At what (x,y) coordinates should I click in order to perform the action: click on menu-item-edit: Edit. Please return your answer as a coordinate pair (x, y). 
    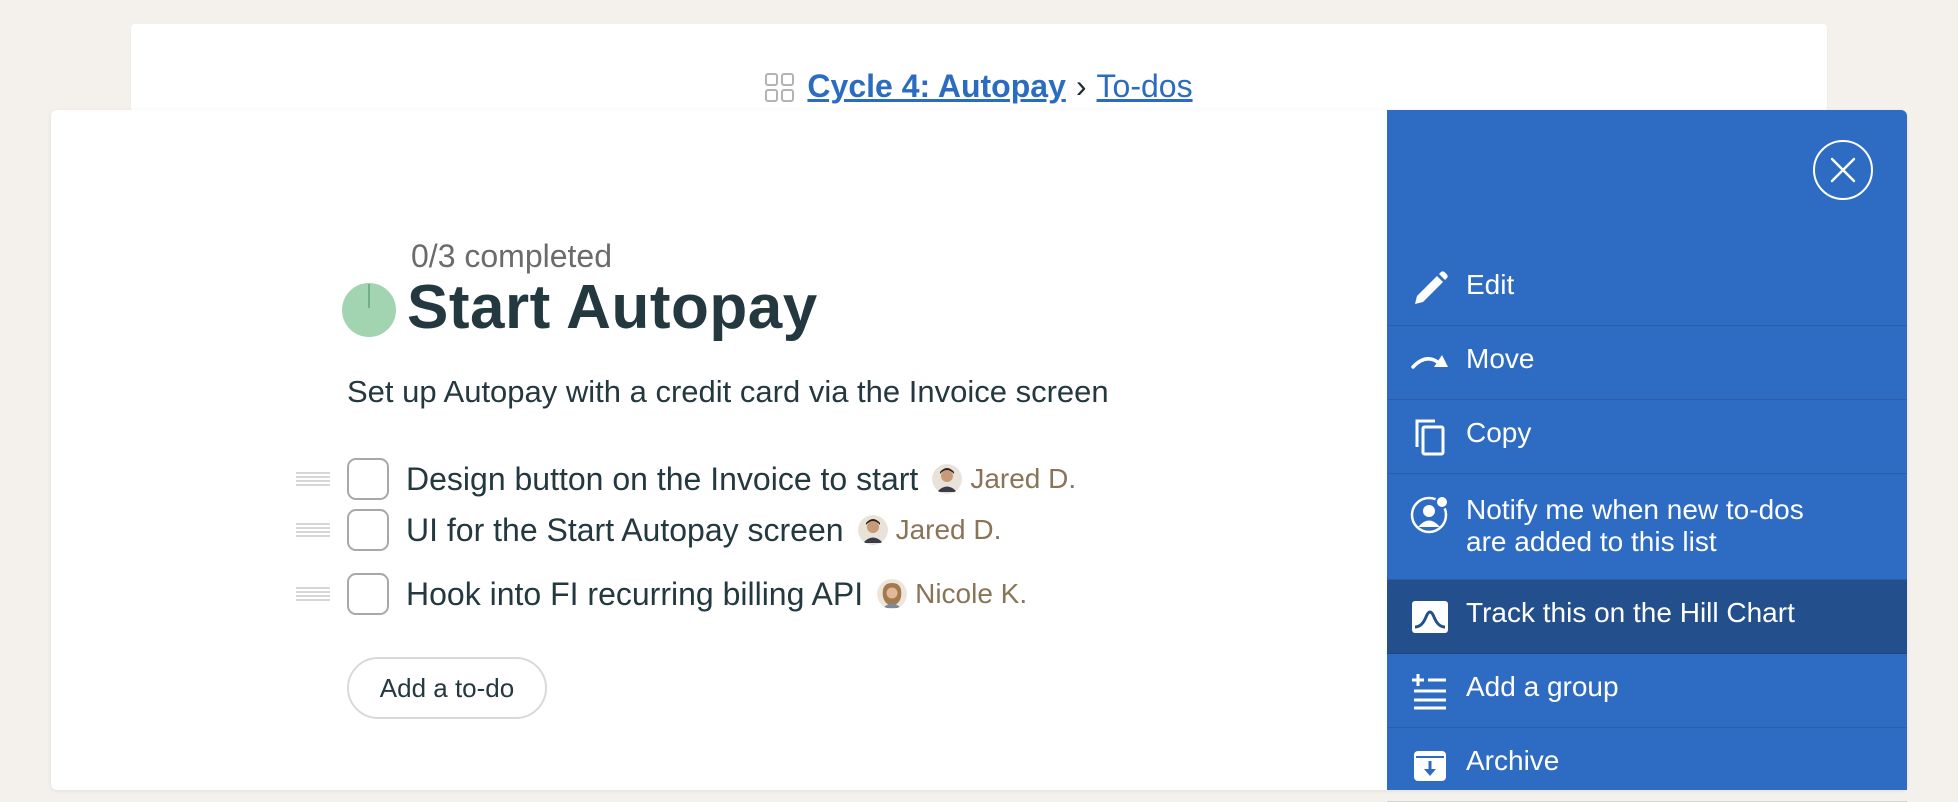
    Looking at the image, I should click on (1647, 289).